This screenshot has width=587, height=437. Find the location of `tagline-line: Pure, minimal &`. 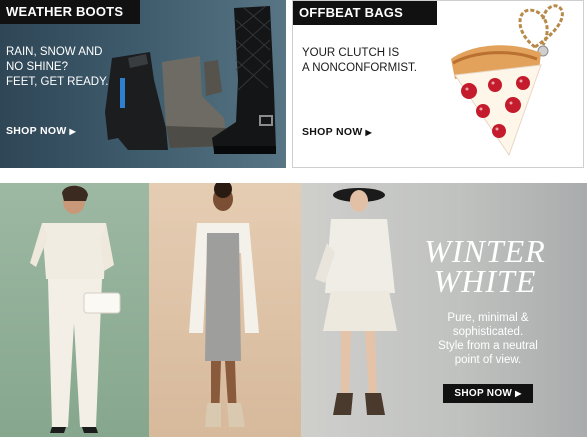

tagline-line: Pure, minimal & is located at coordinates (488, 318).